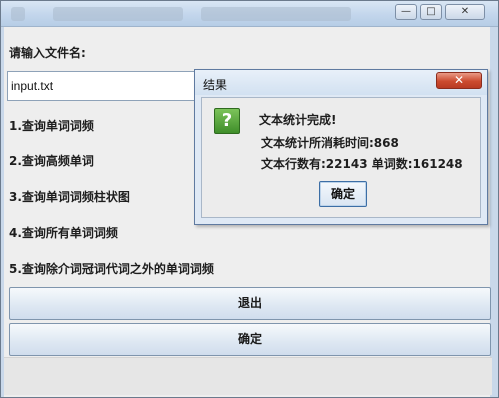 The width and height of the screenshot is (499, 398). What do you see at coordinates (250, 339) in the screenshot?
I see `confirm-button: 确定` at bounding box center [250, 339].